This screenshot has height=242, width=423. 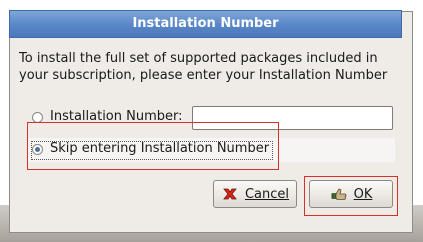 I want to click on cancel-button: Cancel, so click(x=255, y=194).